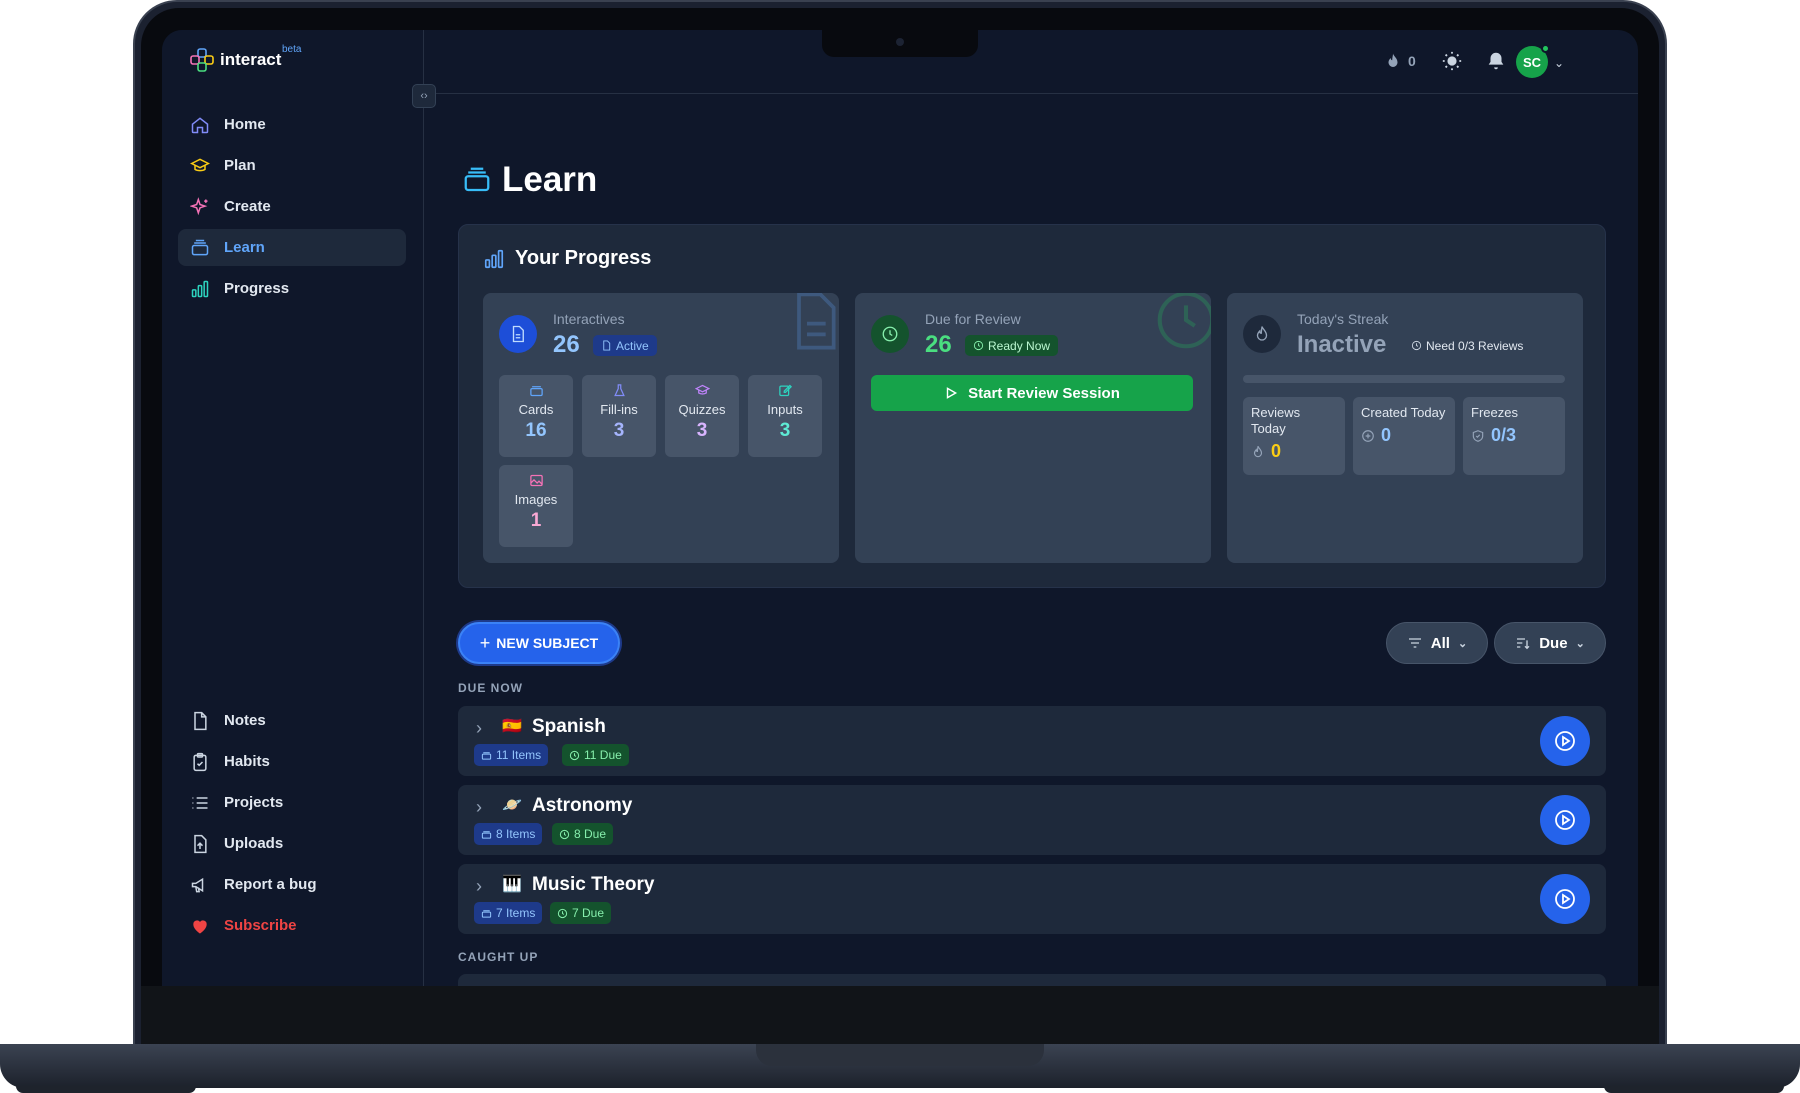 The width and height of the screenshot is (1800, 1093). I want to click on sidebar-item-learn: Learn, so click(292, 247).